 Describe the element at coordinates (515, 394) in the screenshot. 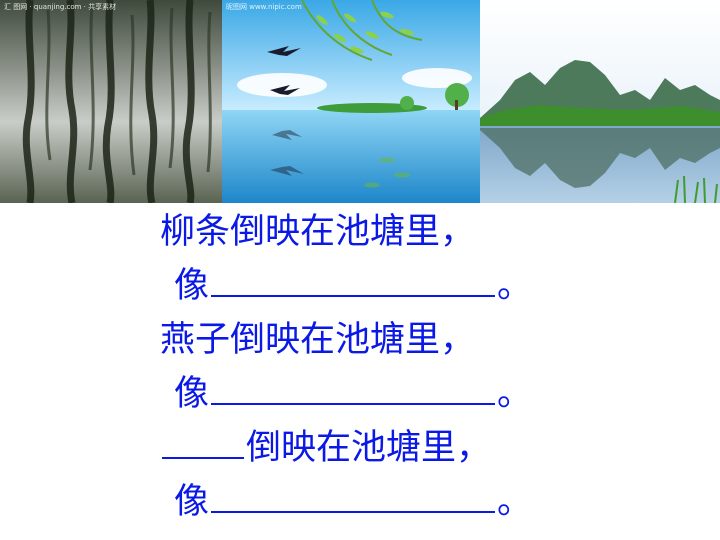

I see `poem-line-4-suffix: 。` at that location.